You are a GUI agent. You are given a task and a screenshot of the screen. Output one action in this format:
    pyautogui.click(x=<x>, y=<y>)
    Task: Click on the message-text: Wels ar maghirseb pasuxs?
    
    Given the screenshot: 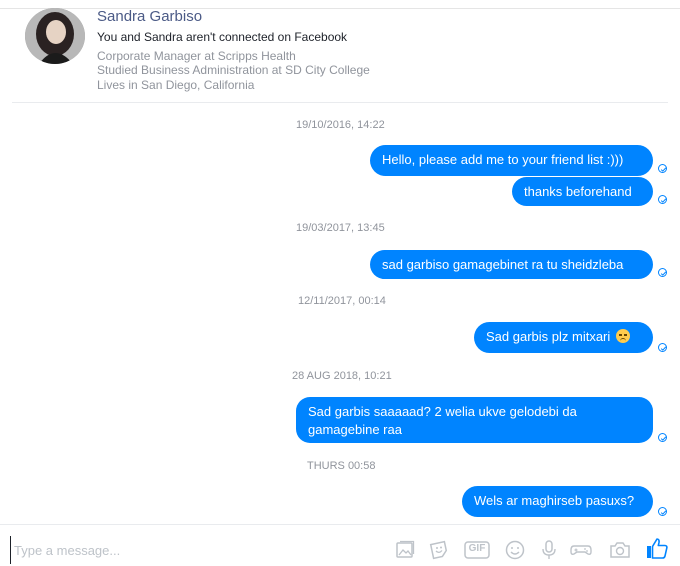 What is the action you would take?
    pyautogui.click(x=554, y=500)
    